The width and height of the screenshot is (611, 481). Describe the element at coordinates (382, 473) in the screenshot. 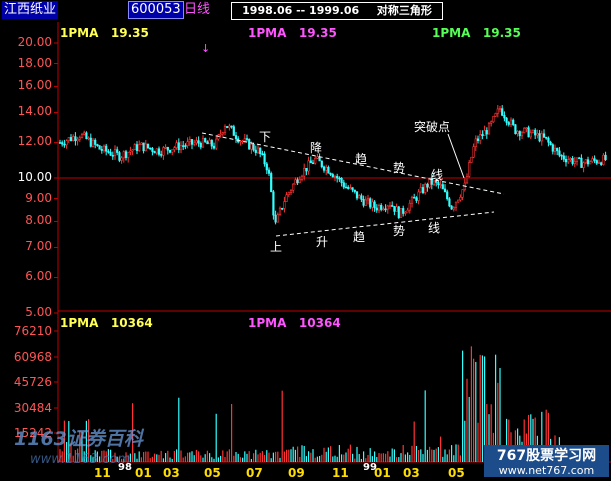

I see `month-label: 01` at that location.